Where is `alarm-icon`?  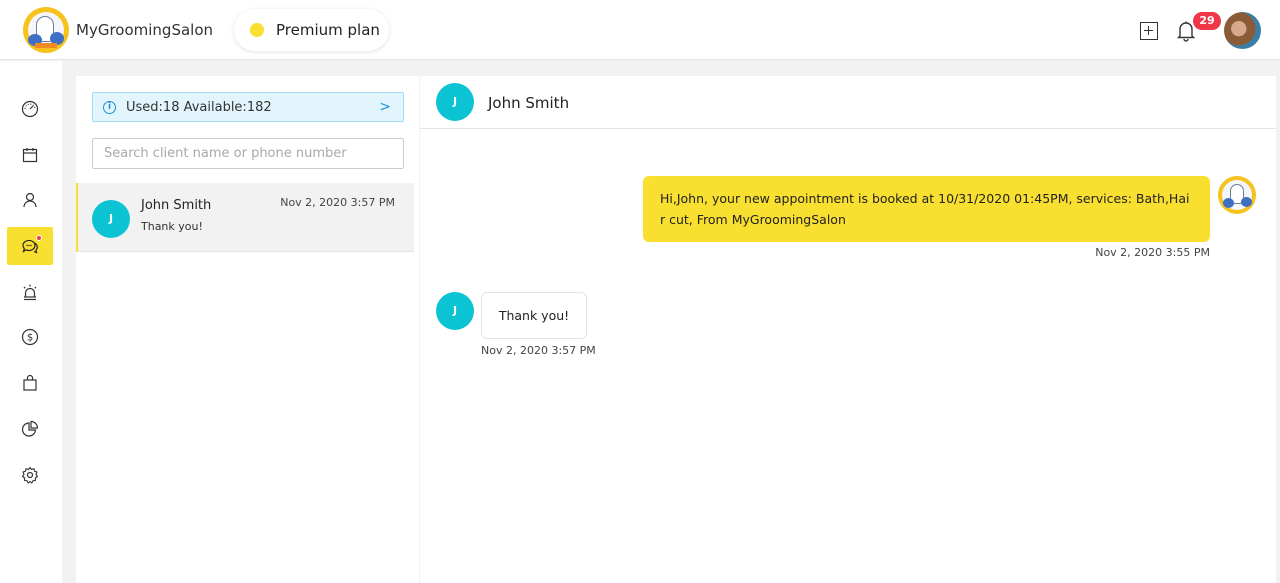 alarm-icon is located at coordinates (30, 292).